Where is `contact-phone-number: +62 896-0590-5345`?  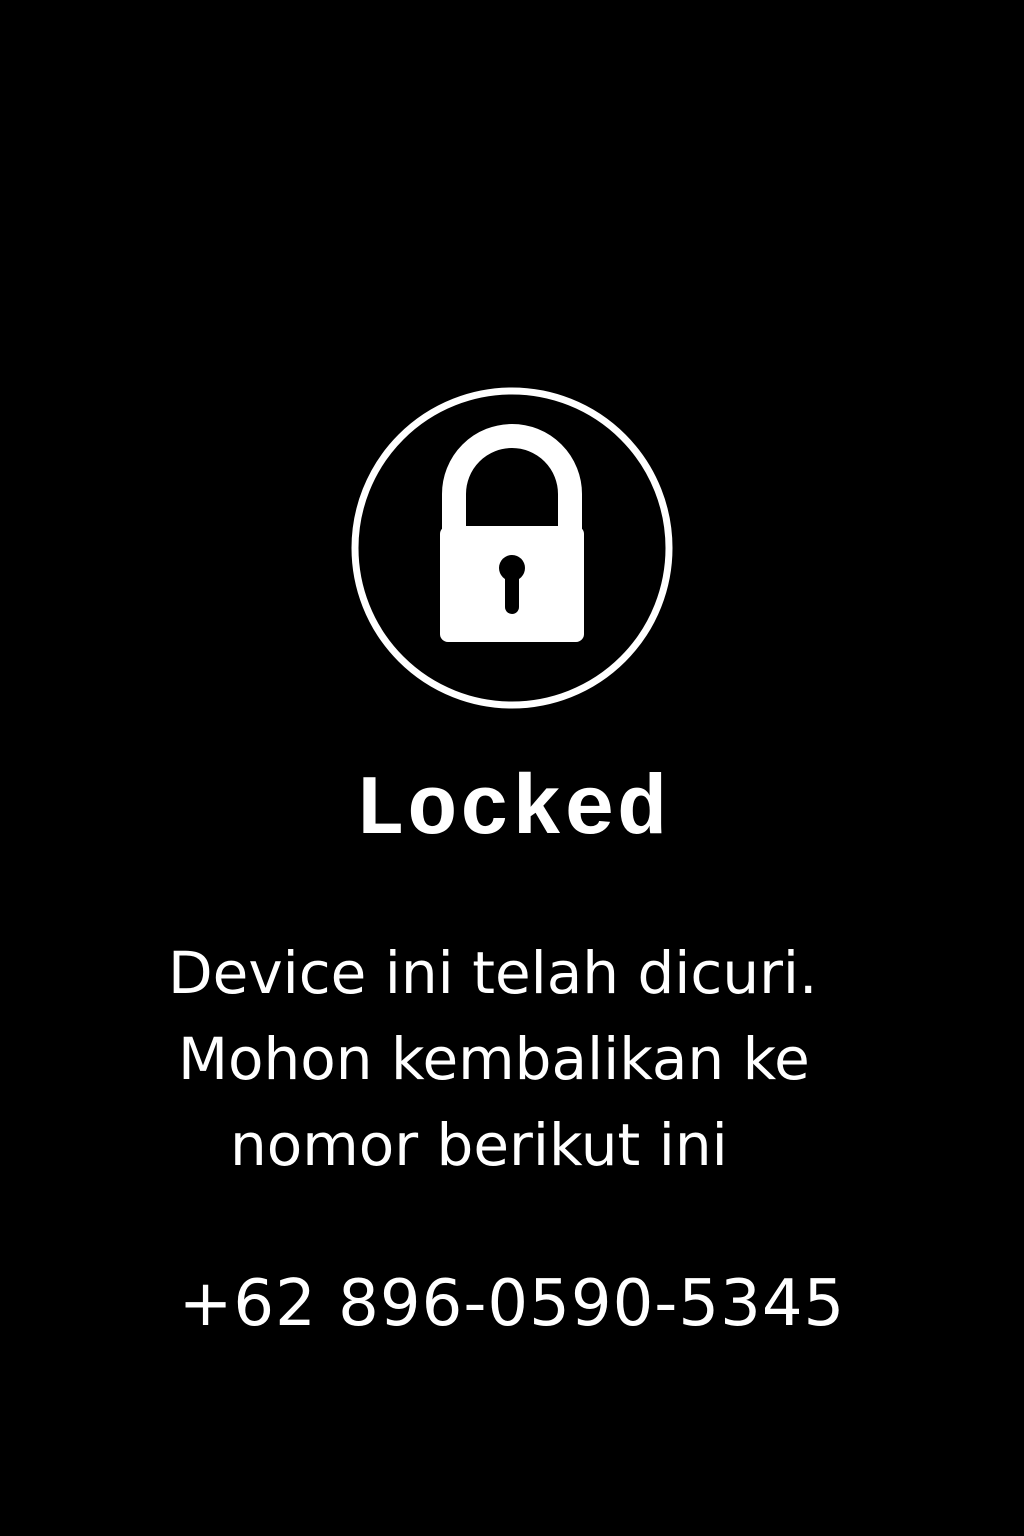 contact-phone-number: +62 896-0590-5345 is located at coordinates (512, 1304).